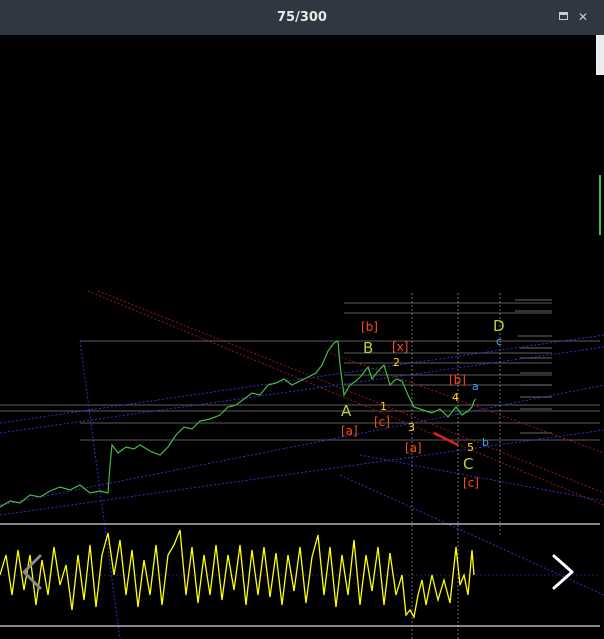 The image size is (604, 639). I want to click on time-markers, so click(456, 466).